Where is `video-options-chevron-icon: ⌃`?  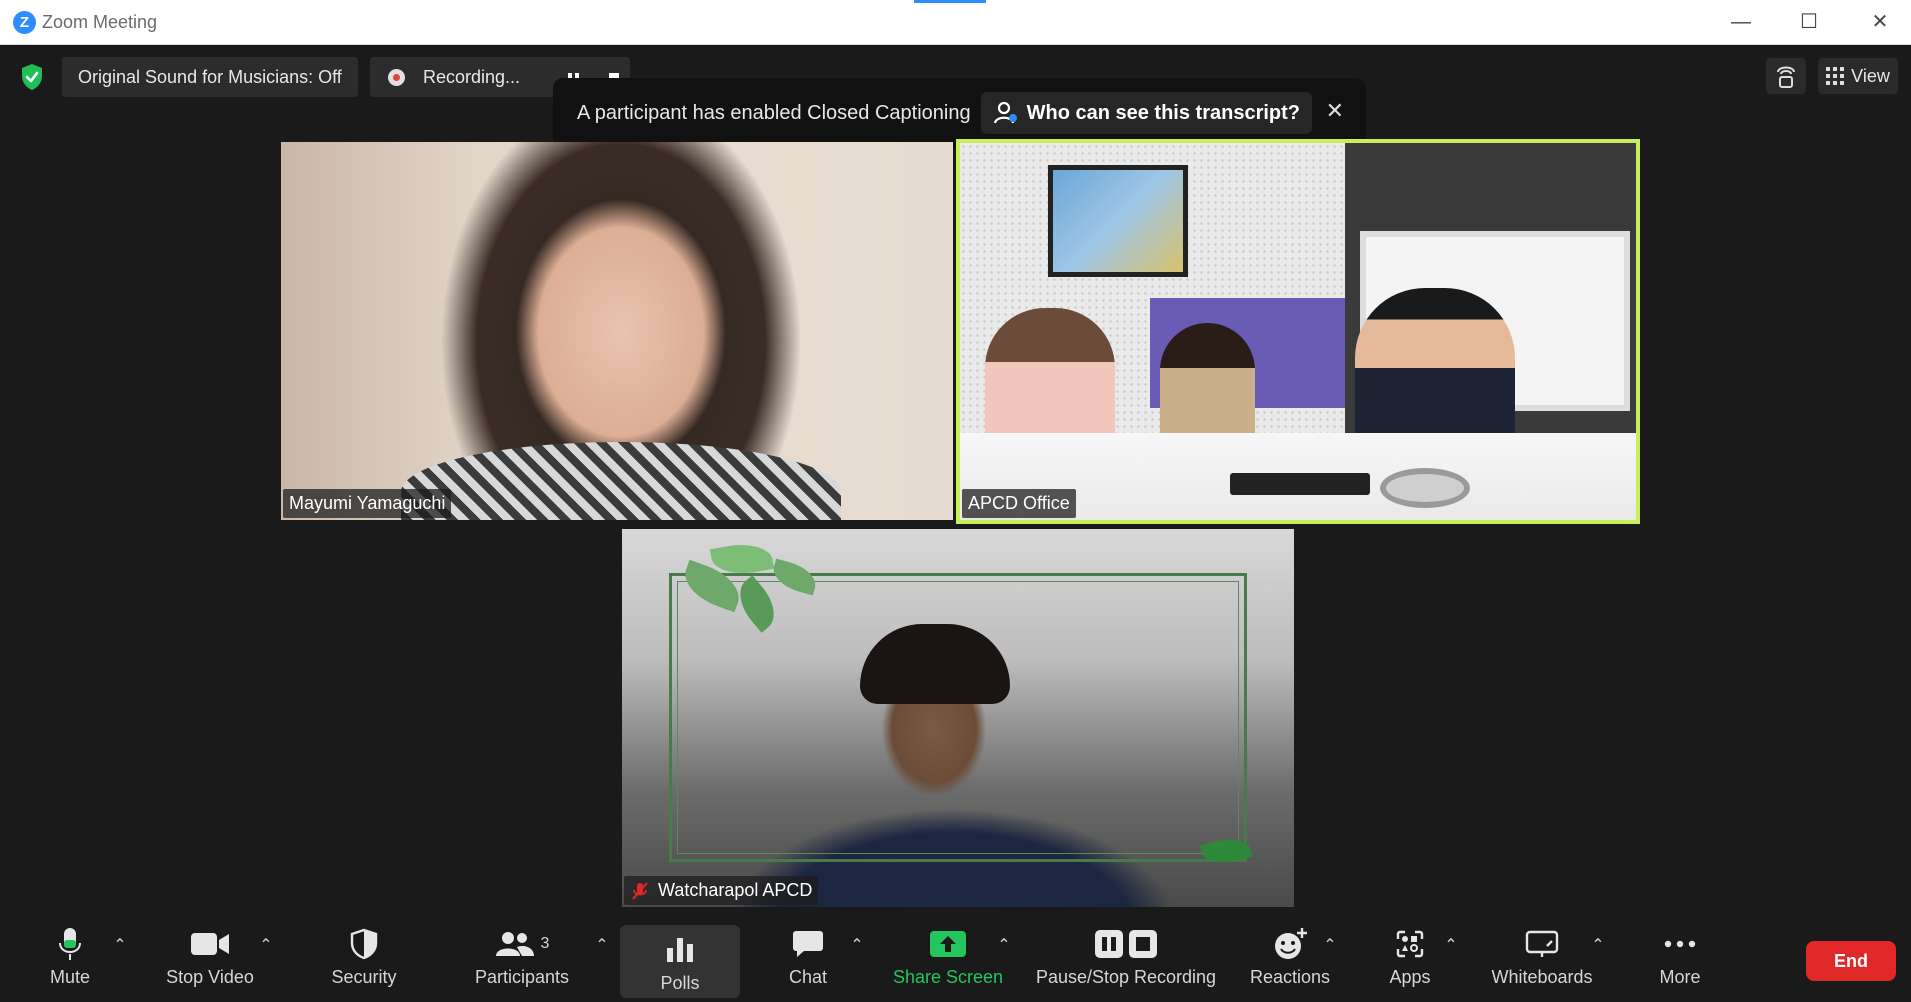
video-options-chevron-icon: ⌃ is located at coordinates (266, 946).